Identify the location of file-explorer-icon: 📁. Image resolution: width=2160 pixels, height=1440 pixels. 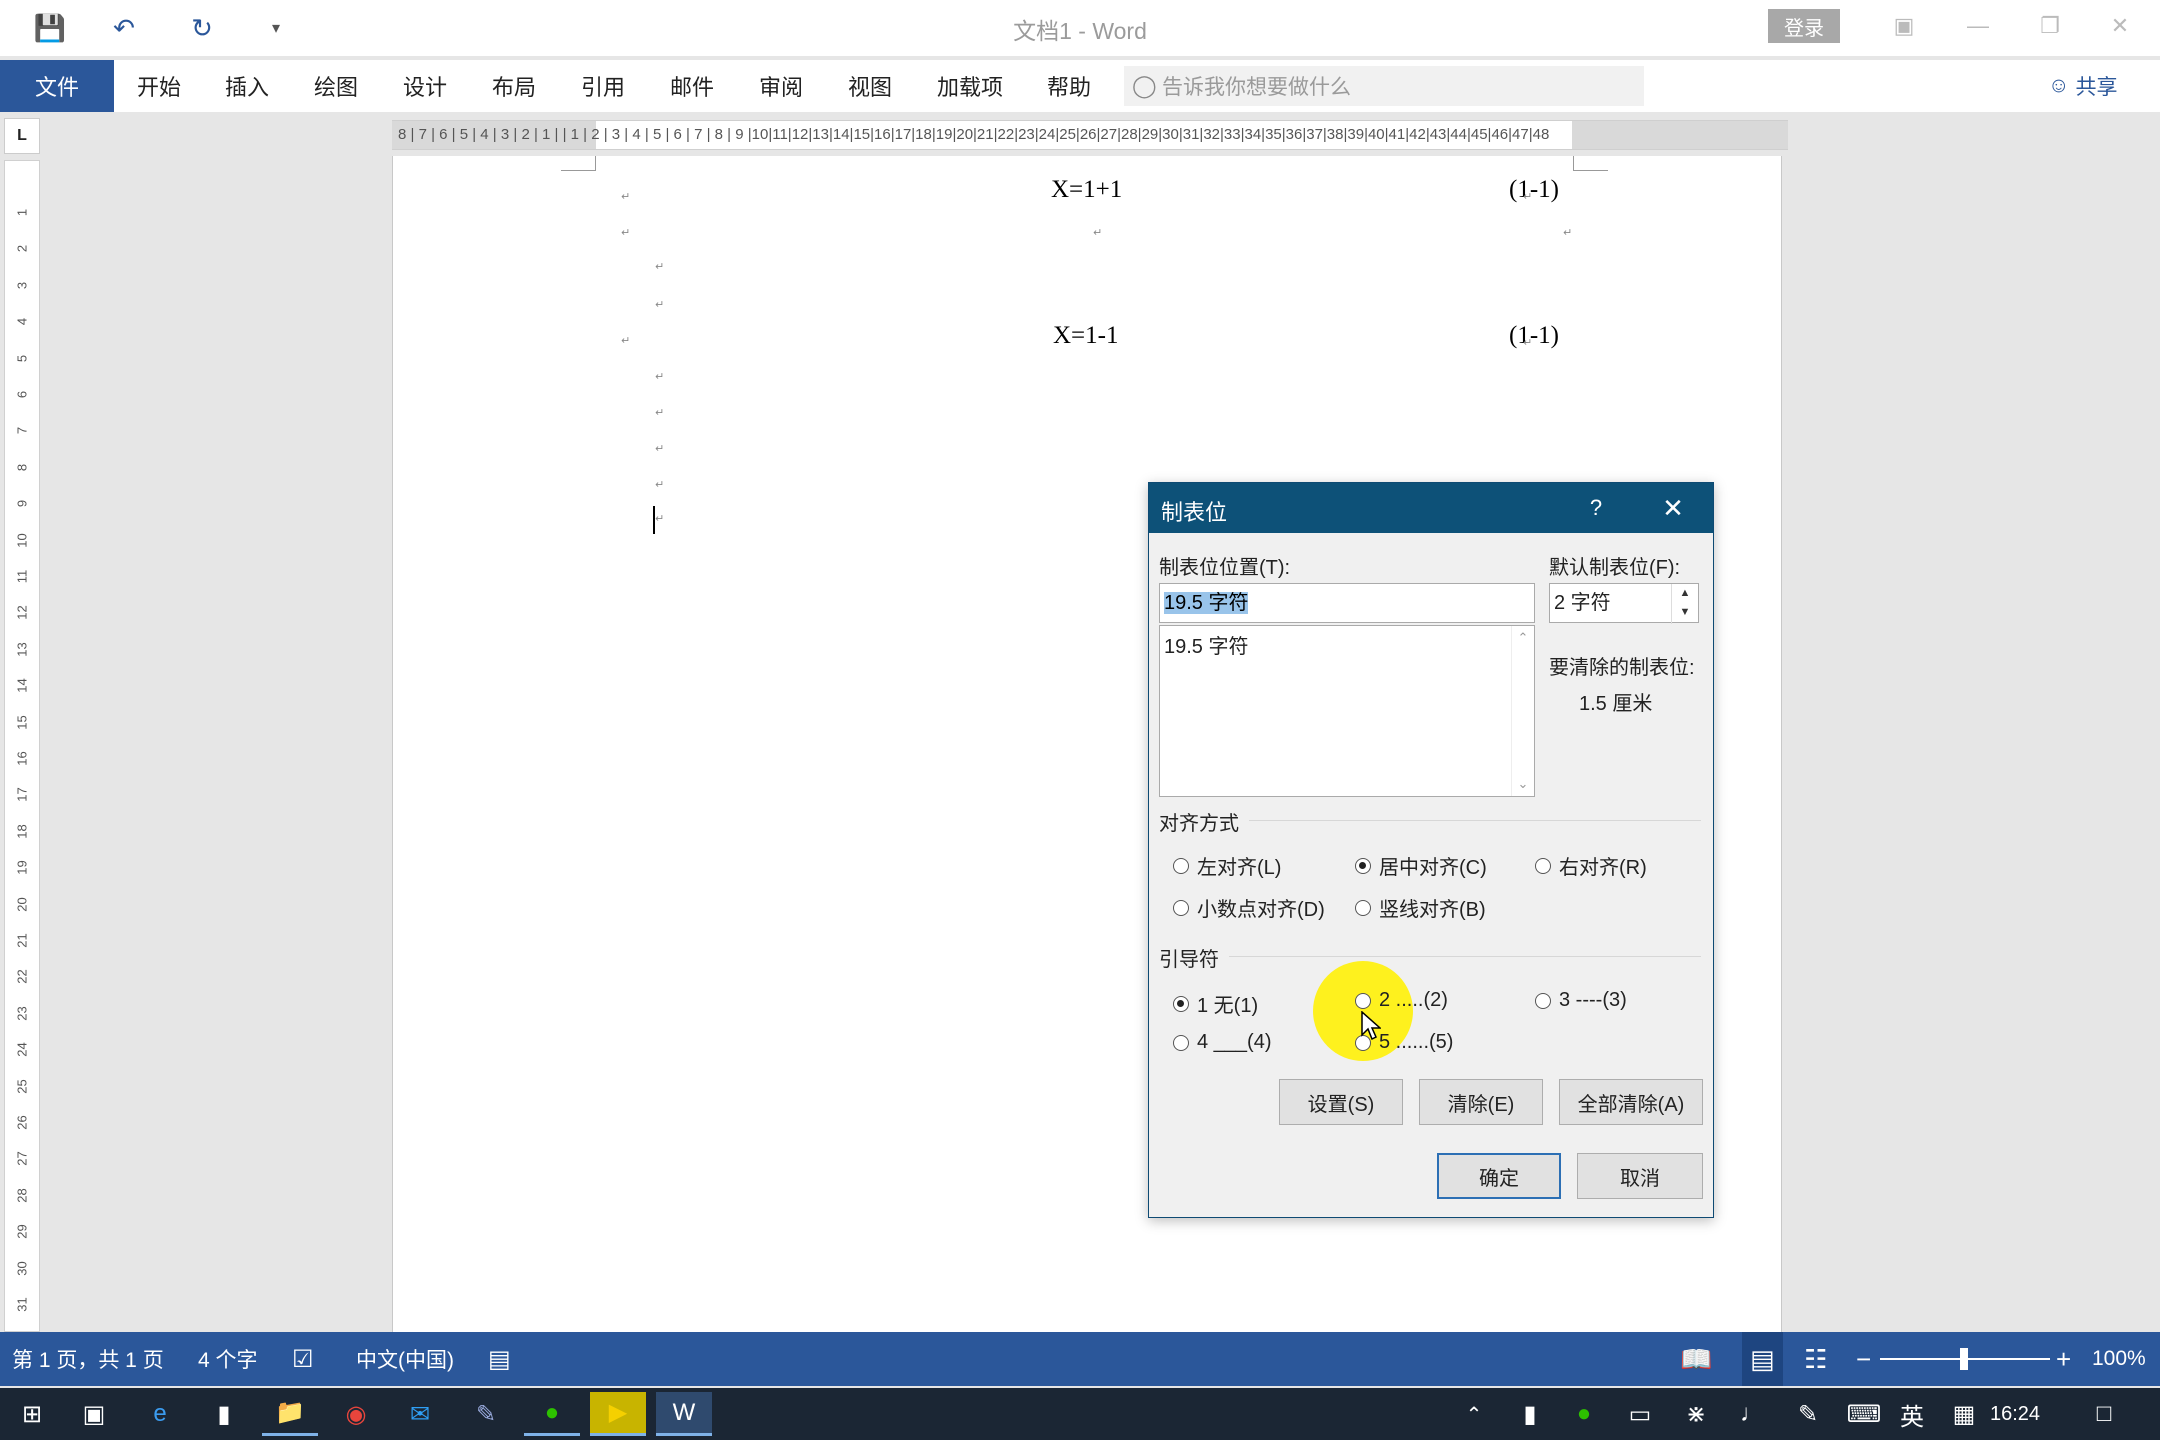
(290, 1414).